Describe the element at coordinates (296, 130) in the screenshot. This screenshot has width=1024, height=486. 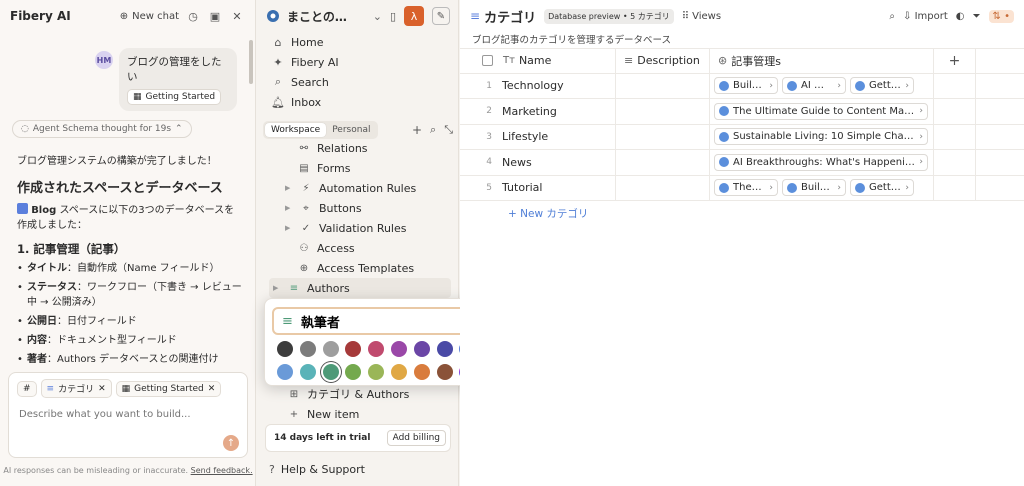
I see `tab-workspace: Workspace` at that location.